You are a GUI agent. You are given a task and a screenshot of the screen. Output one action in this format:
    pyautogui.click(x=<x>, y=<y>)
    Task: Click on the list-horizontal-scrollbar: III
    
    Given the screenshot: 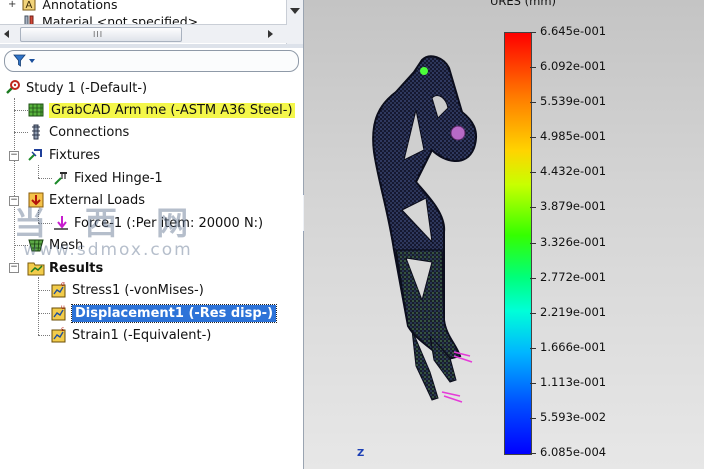 What is the action you would take?
    pyautogui.click(x=143, y=33)
    